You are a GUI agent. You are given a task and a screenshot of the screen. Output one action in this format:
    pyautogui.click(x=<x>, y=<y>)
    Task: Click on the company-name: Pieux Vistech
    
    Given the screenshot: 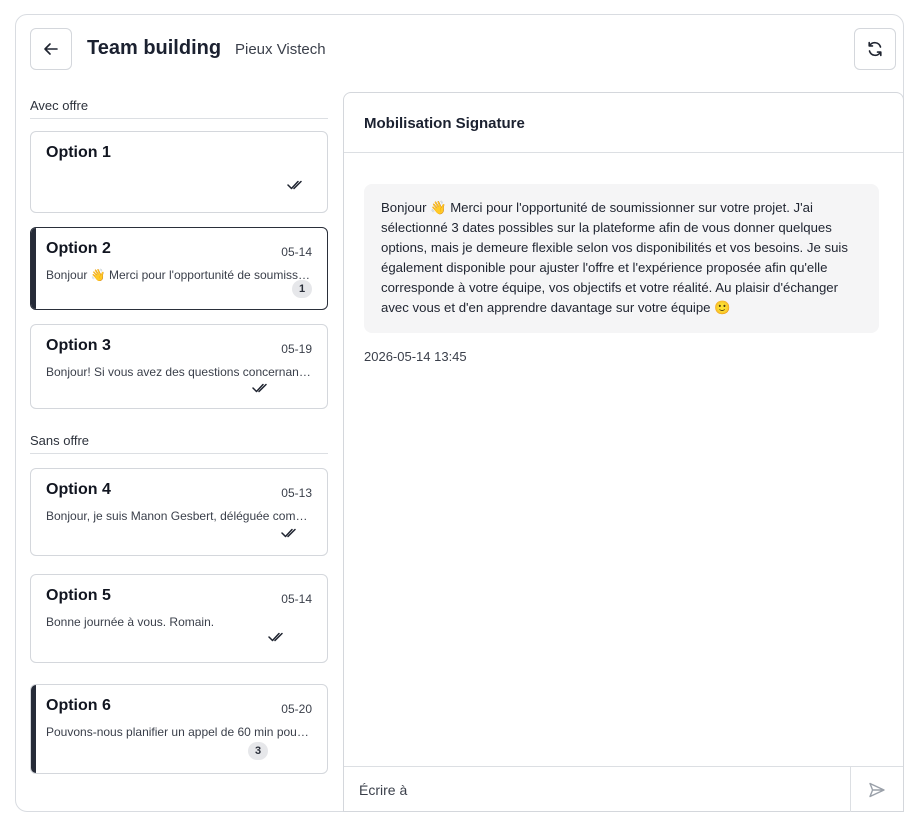 What is the action you would take?
    pyautogui.click(x=280, y=49)
    